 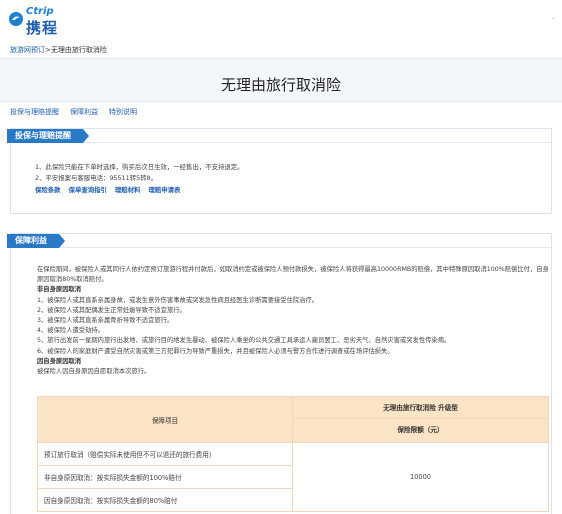 I want to click on self-heading: 因自身原因取消, so click(x=59, y=361).